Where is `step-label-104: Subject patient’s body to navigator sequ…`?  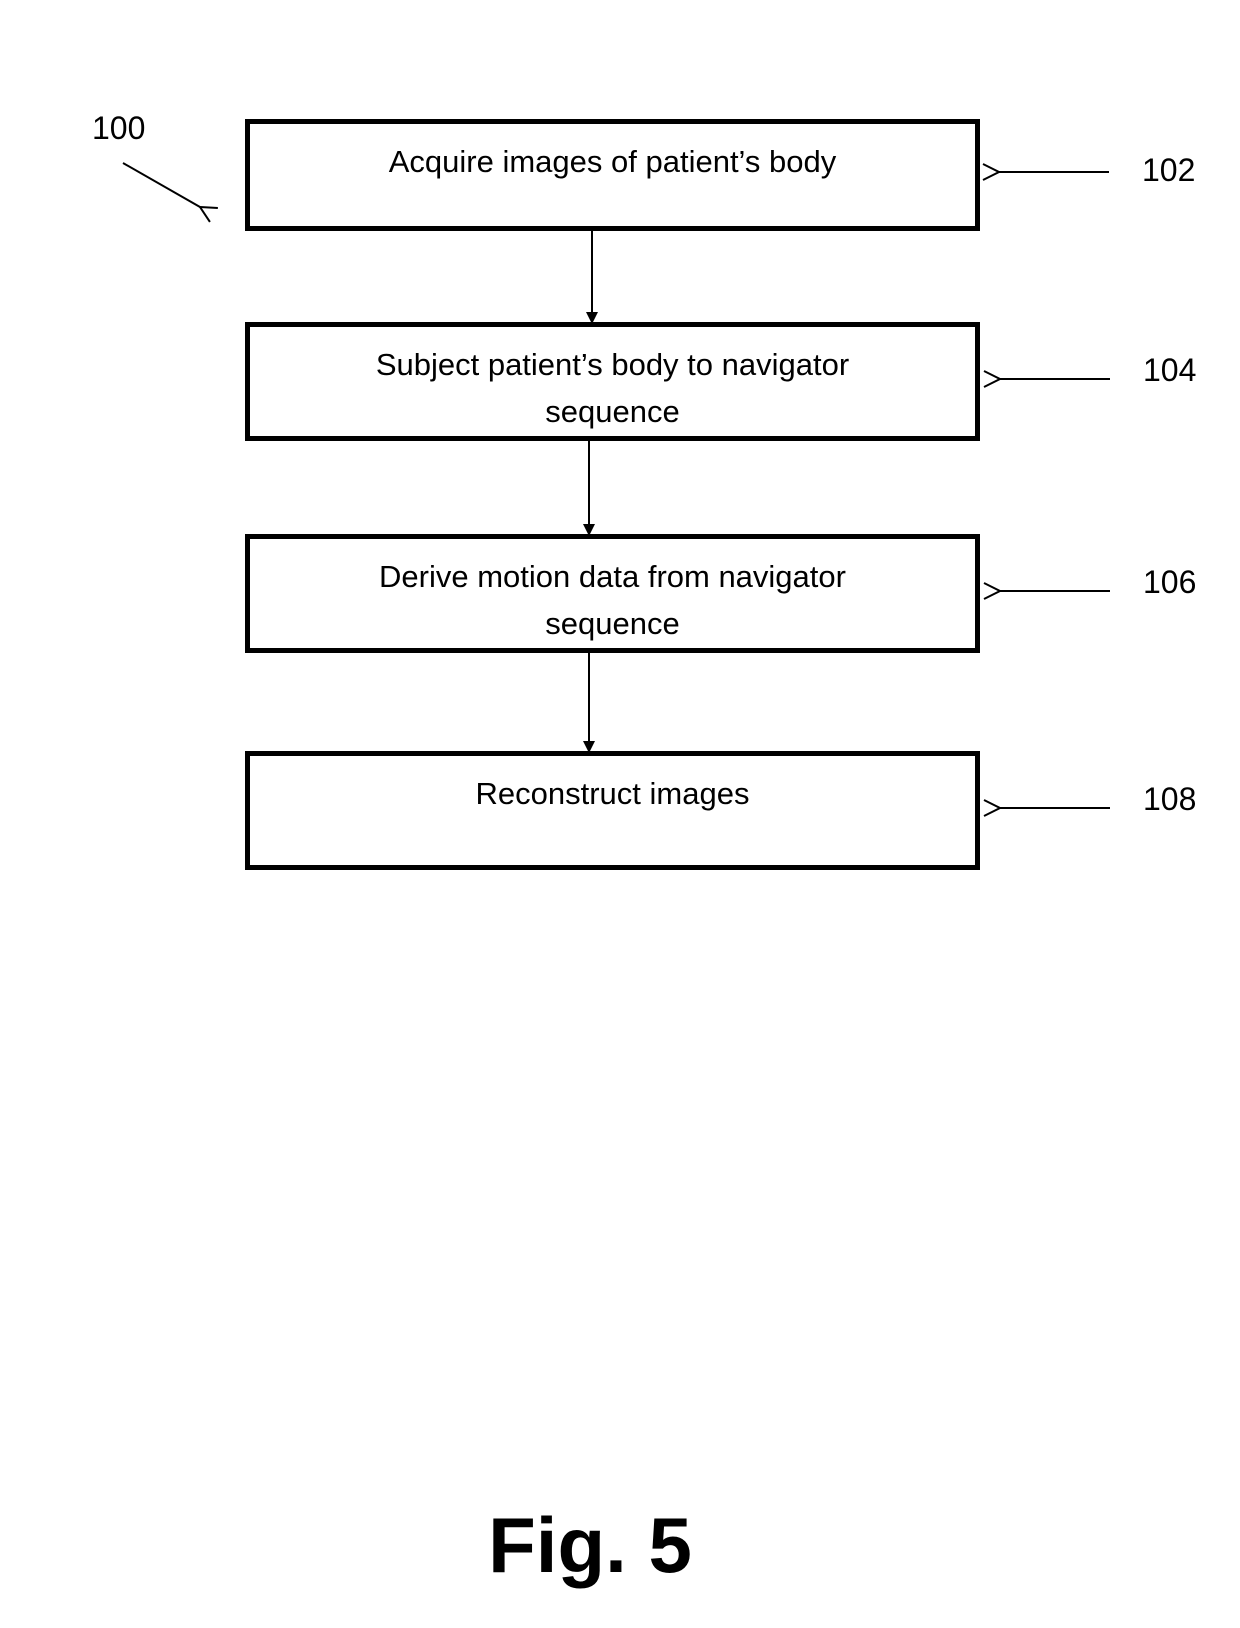
step-label-104: Subject patient’s body to navigator sequ… is located at coordinates (612, 388).